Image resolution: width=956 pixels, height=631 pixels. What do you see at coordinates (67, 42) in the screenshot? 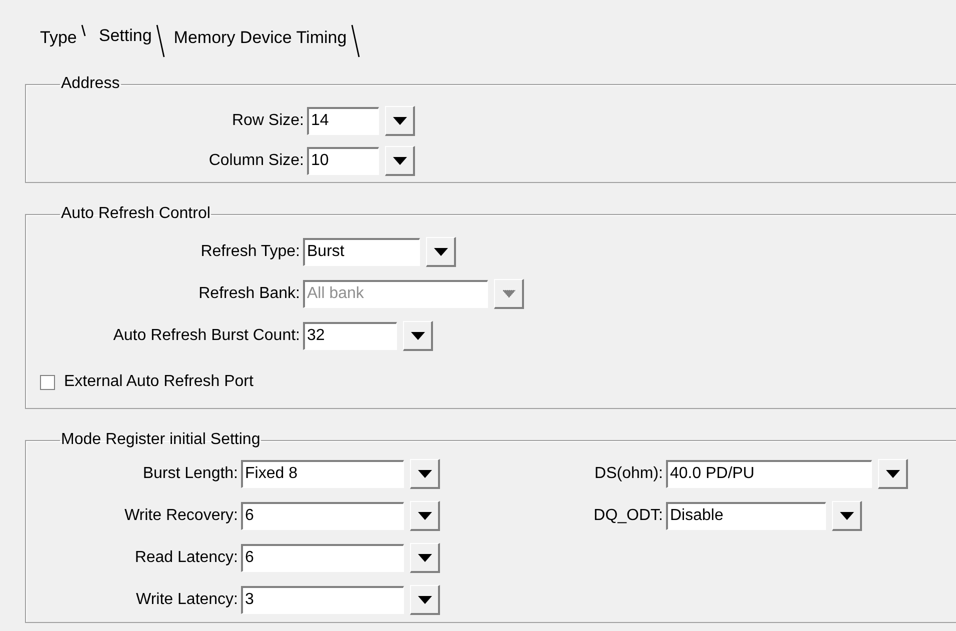
I see `tab: Type` at bounding box center [67, 42].